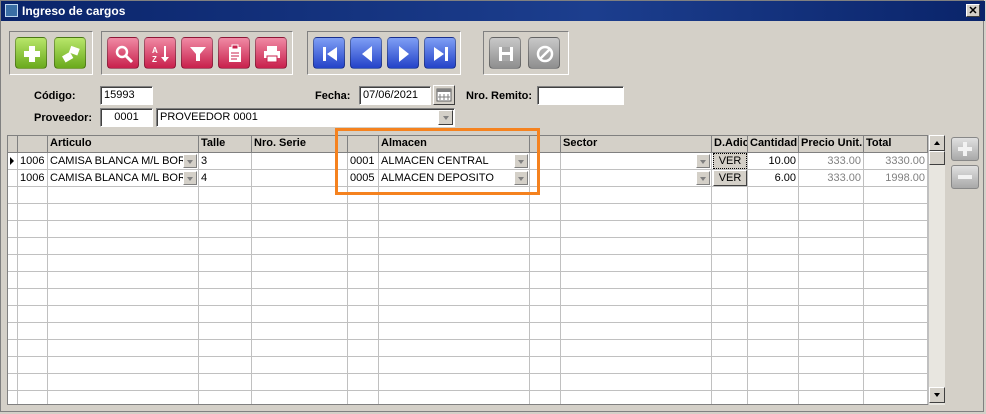  I want to click on scroll-thumb, so click(937, 158).